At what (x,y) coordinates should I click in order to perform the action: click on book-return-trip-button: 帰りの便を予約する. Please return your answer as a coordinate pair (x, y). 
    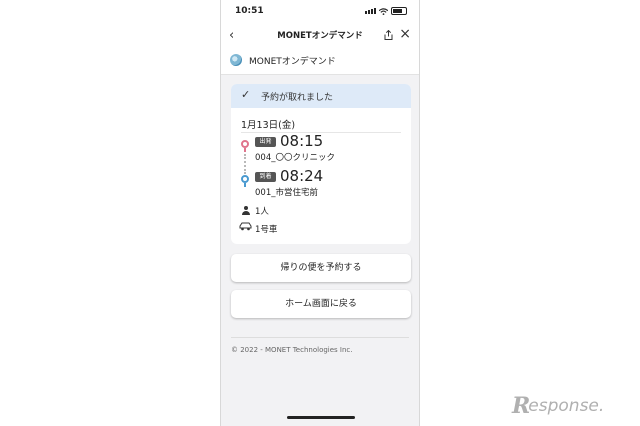
    Looking at the image, I should click on (321, 268).